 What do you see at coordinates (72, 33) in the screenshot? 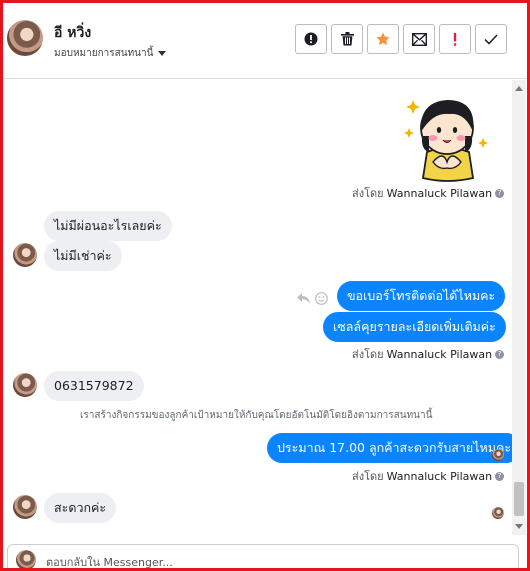
I see `contact-name: อี หวิ่ง` at bounding box center [72, 33].